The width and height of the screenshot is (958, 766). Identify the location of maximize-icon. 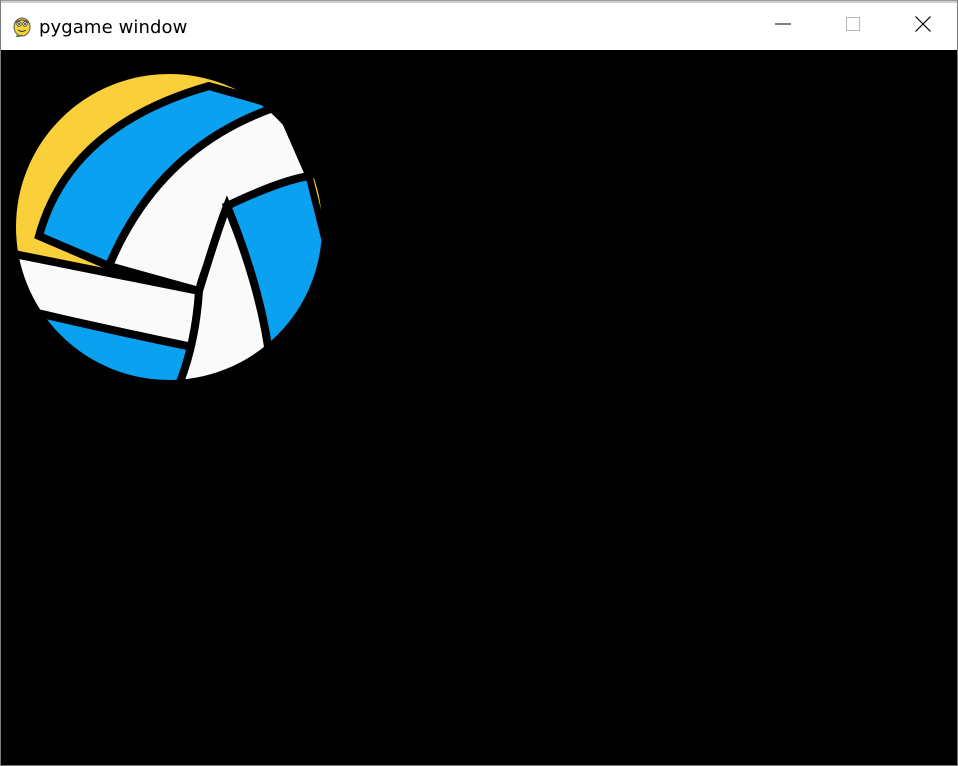
(853, 26).